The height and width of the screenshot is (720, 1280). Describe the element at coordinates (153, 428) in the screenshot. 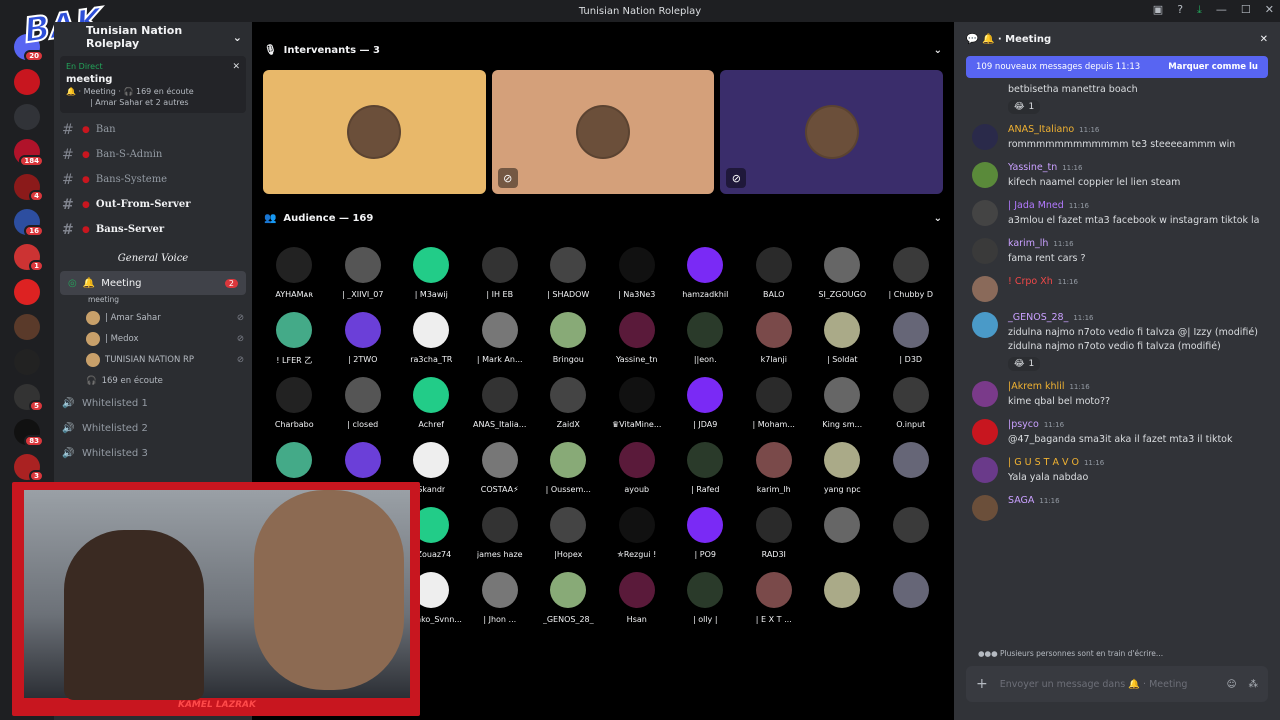

I see `voice-channel: 🔊 Whitelisted 2` at that location.